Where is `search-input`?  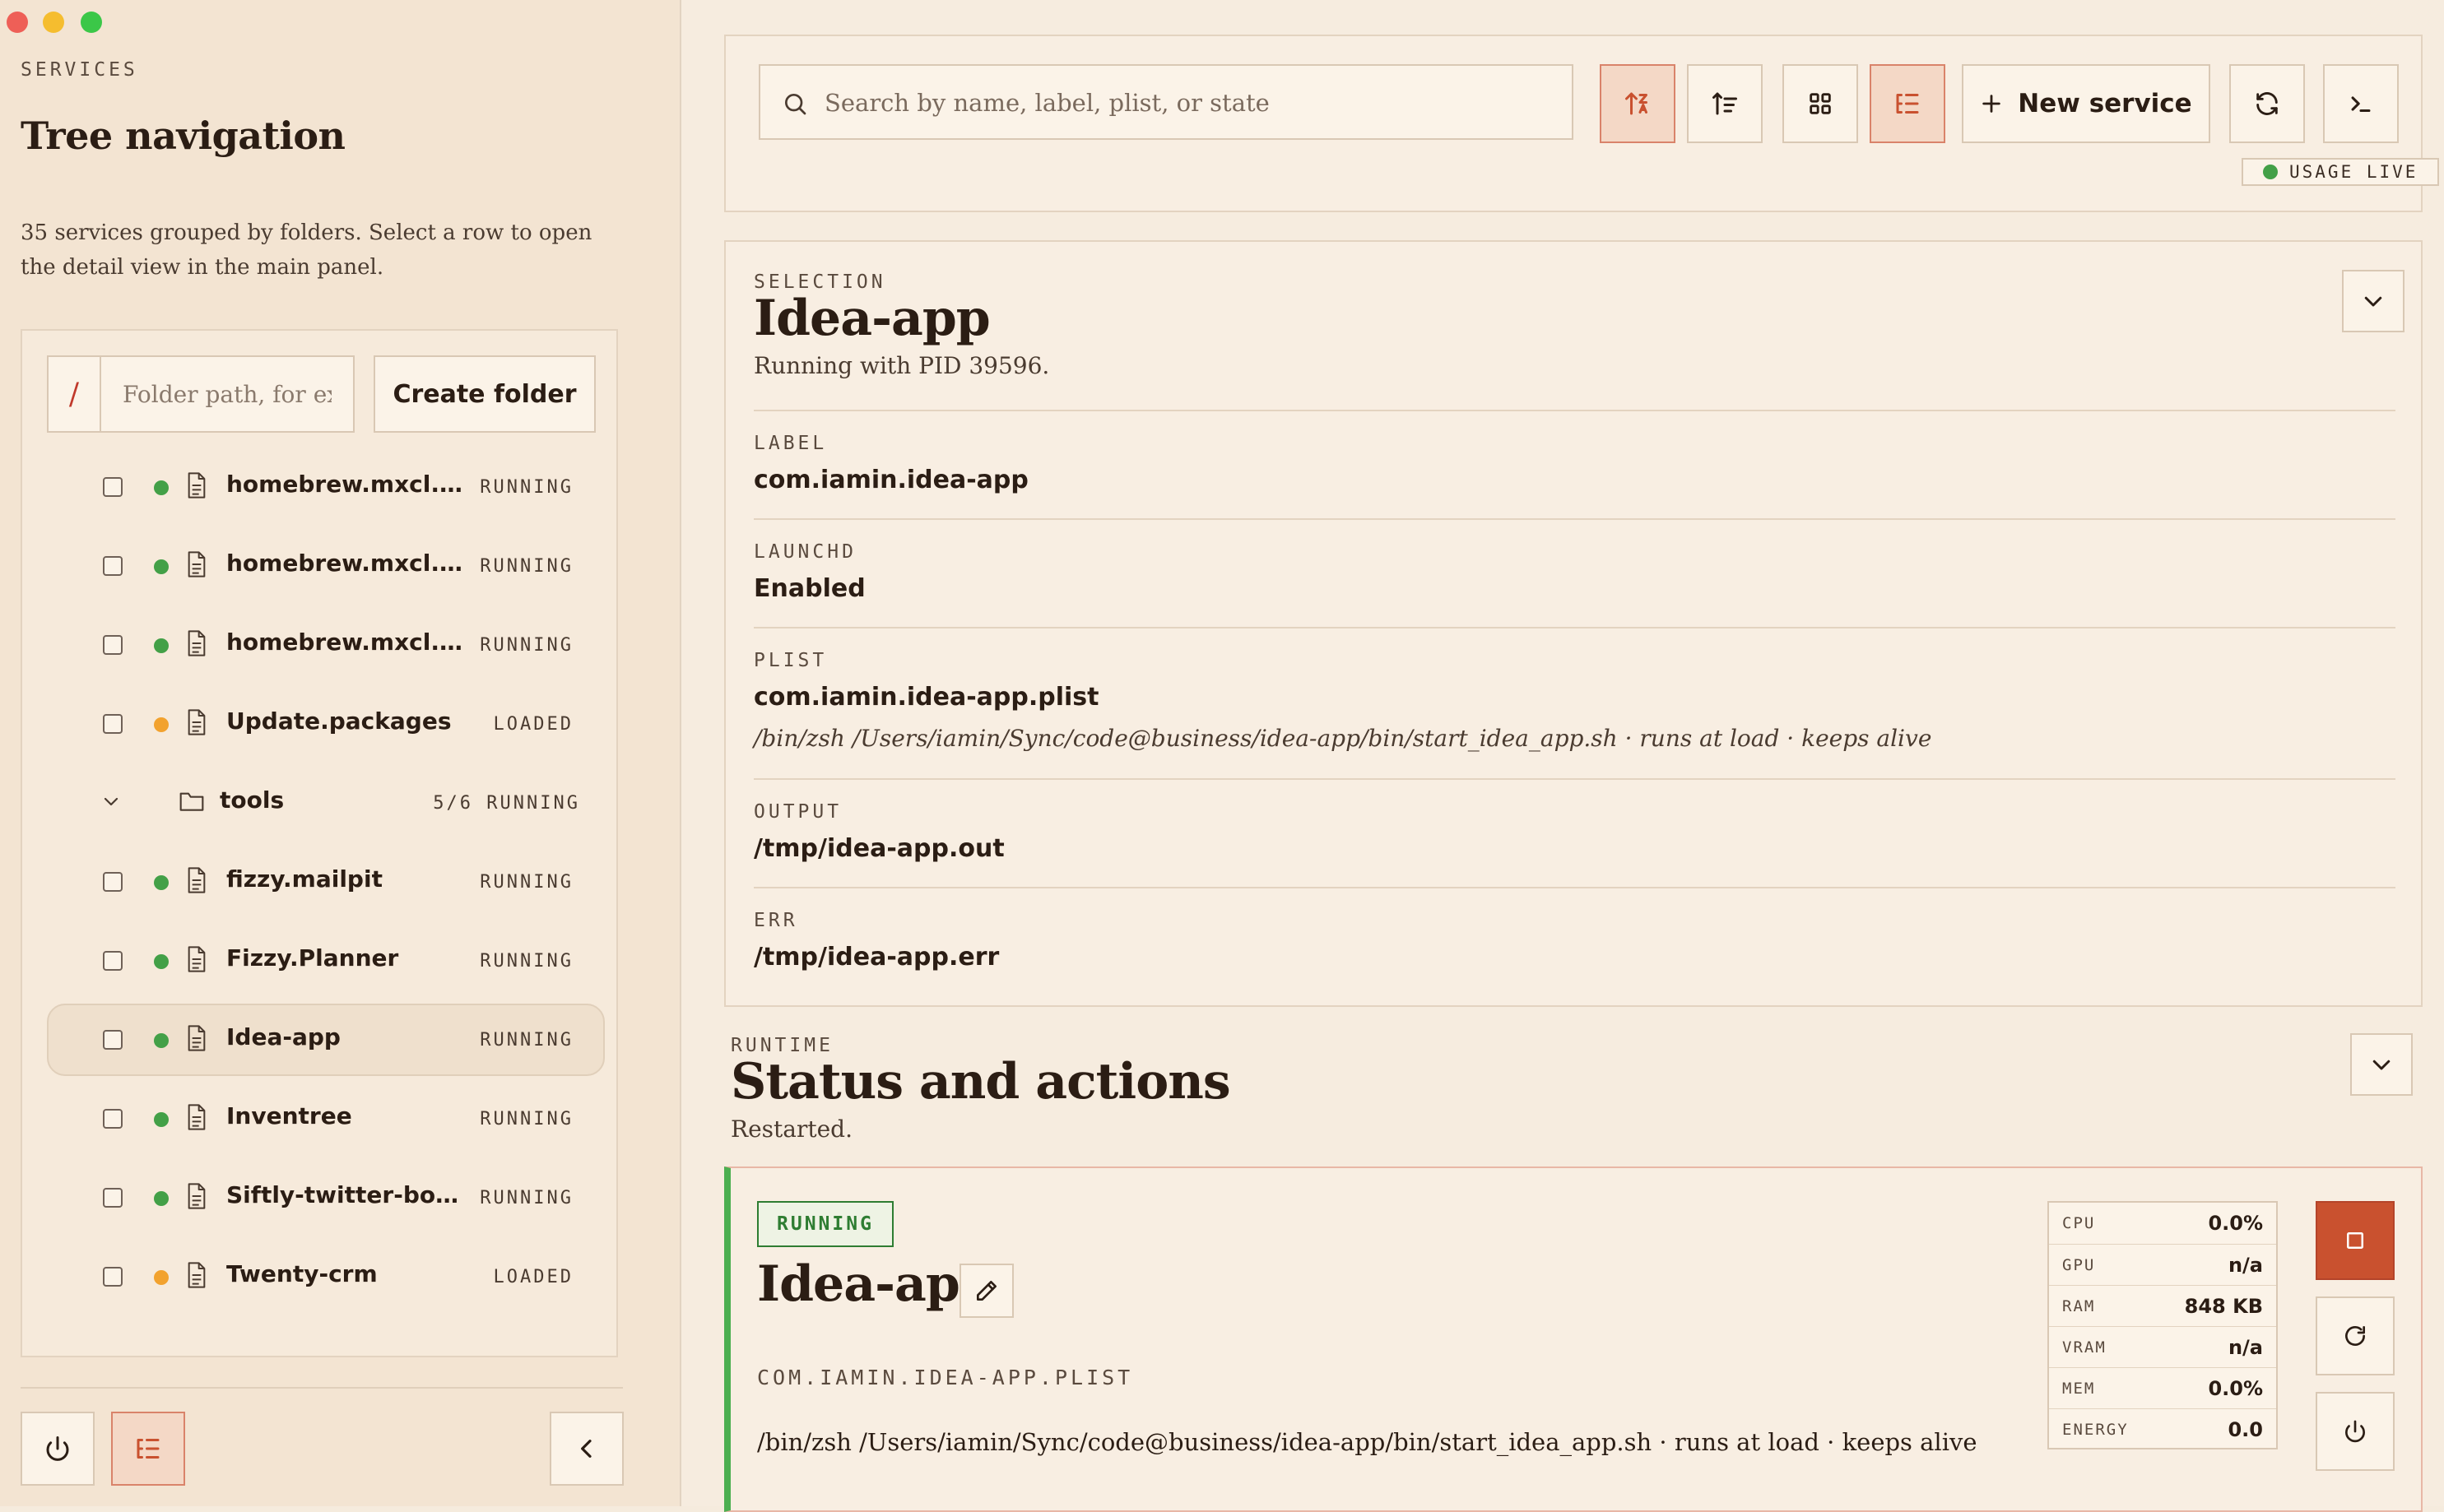 search-input is located at coordinates (1186, 103).